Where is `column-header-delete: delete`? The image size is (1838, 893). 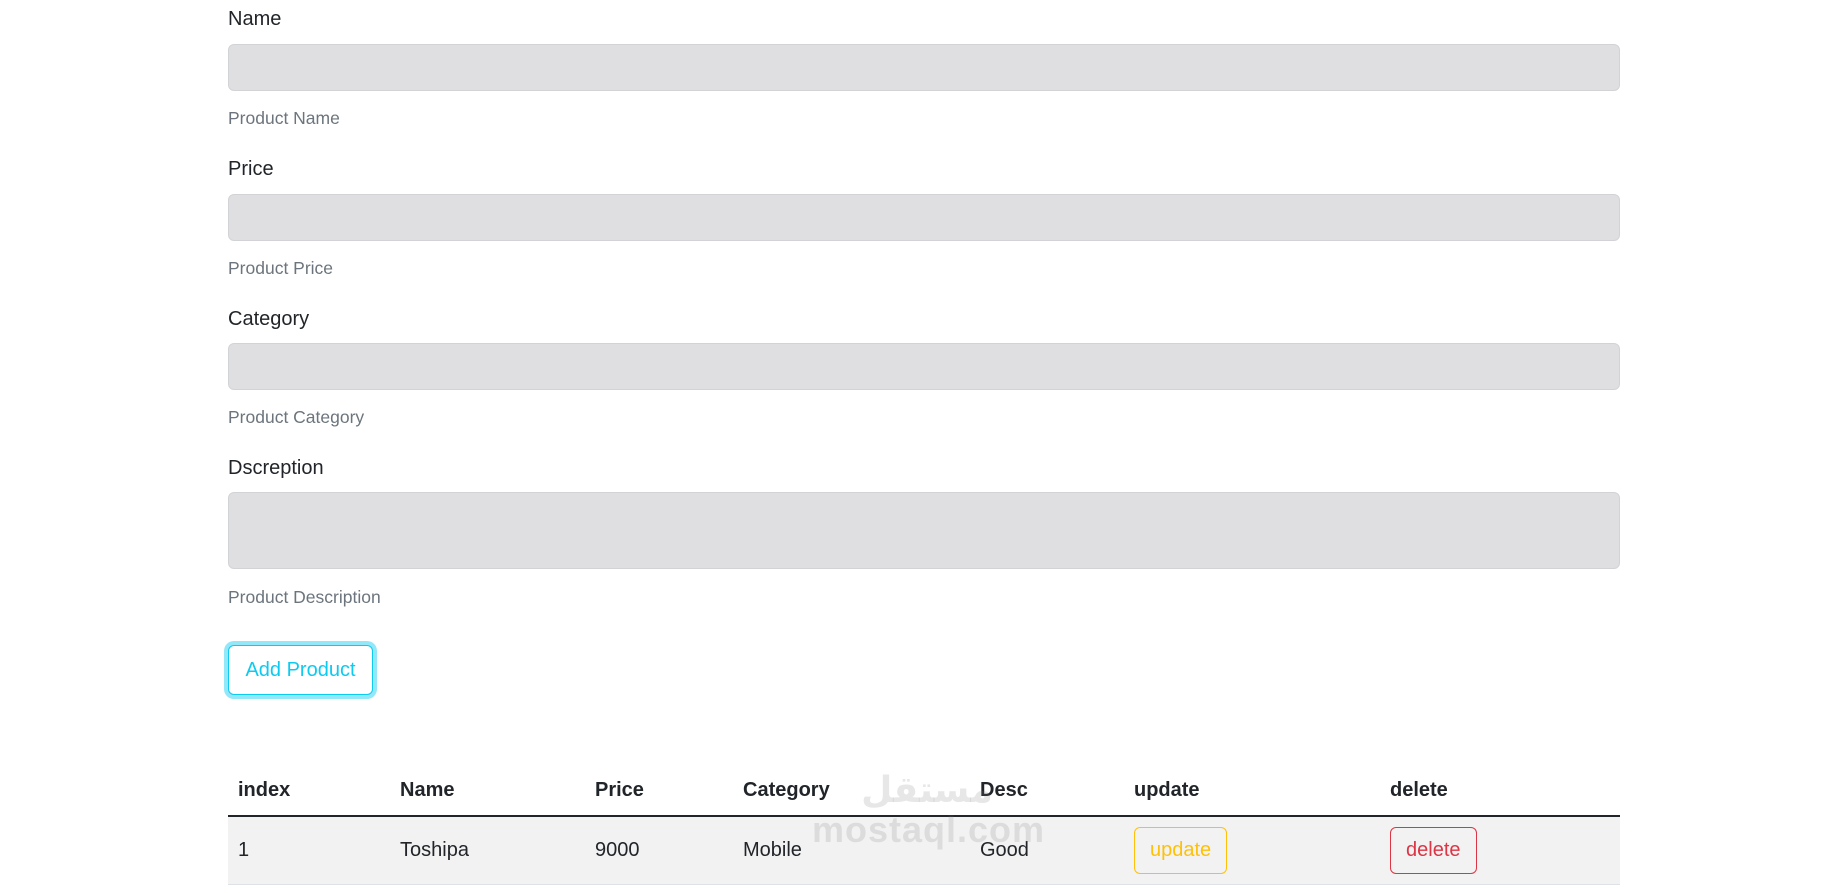 column-header-delete: delete is located at coordinates (1500, 791).